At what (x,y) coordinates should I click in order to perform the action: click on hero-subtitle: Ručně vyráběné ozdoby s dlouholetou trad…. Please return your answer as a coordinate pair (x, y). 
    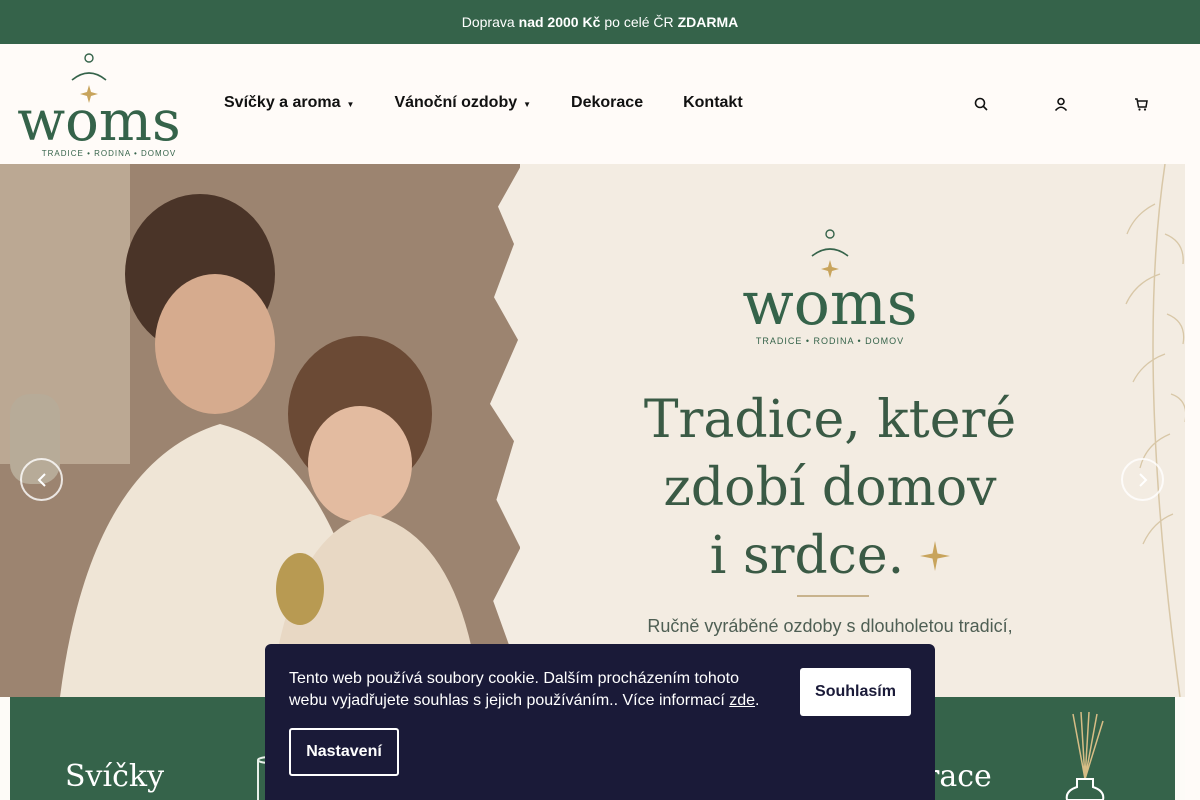
    Looking at the image, I should click on (830, 626).